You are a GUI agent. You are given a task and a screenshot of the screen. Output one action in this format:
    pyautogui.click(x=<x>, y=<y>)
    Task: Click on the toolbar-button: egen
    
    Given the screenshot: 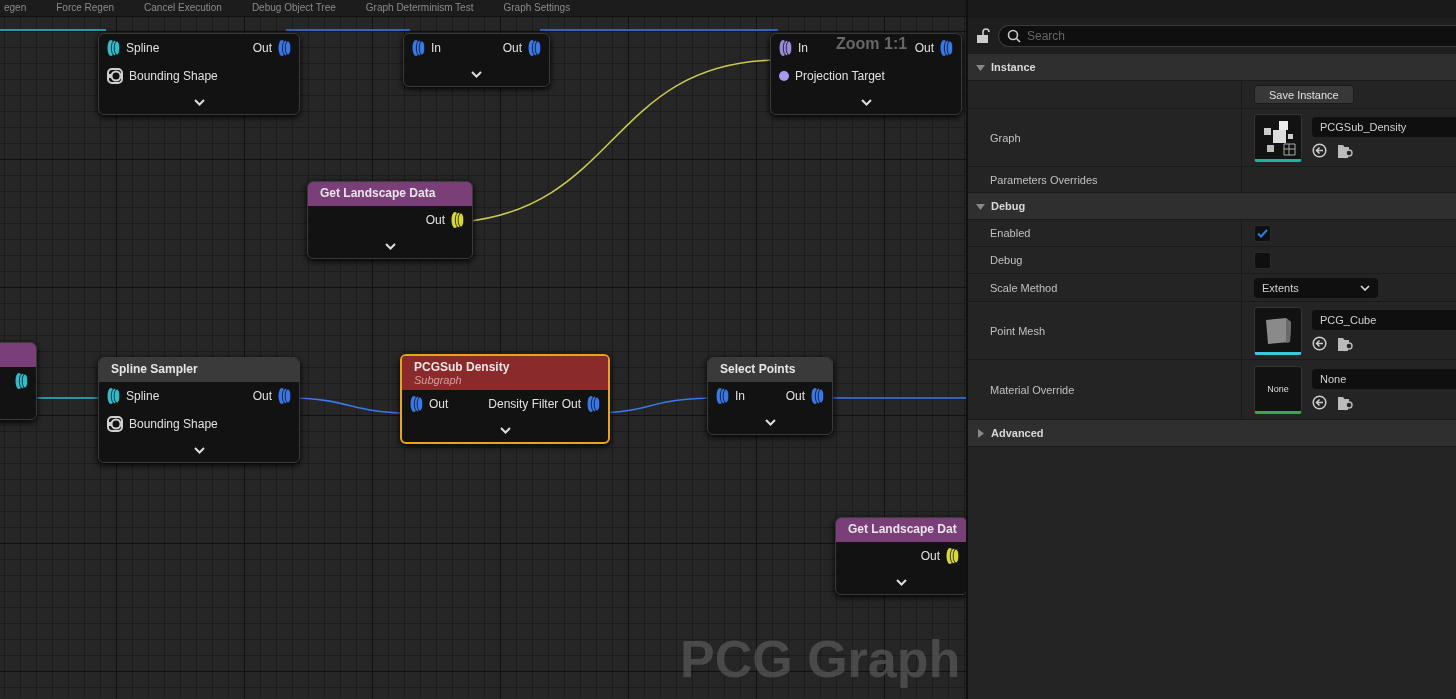 What is the action you would take?
    pyautogui.click(x=15, y=8)
    